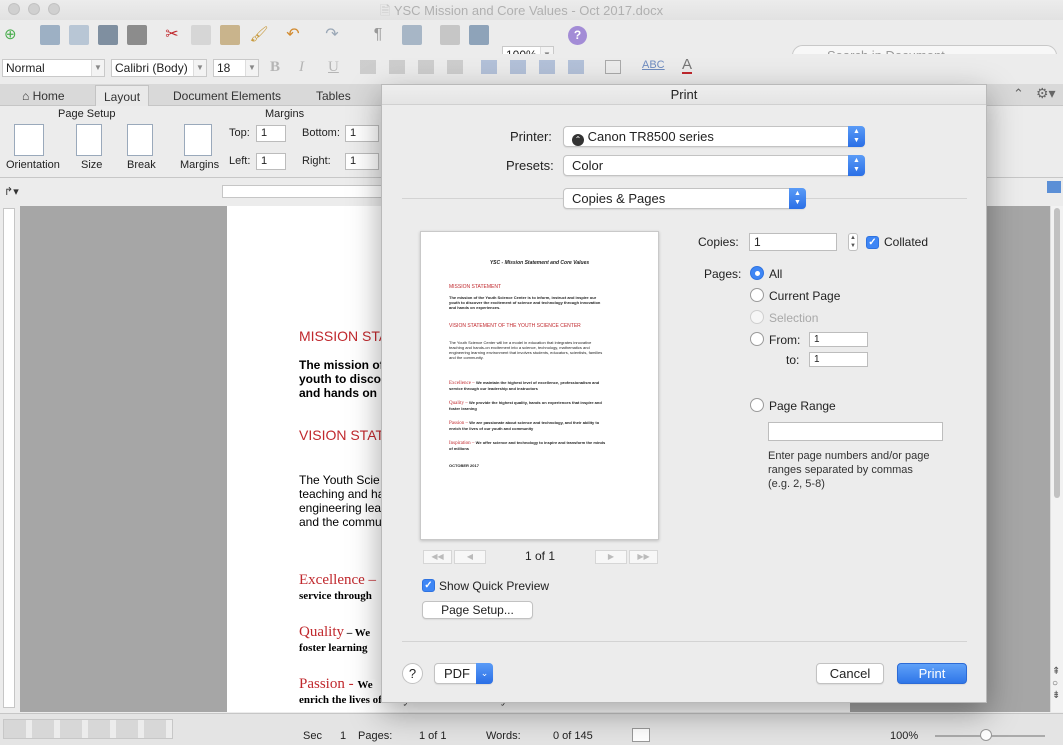 The width and height of the screenshot is (1063, 745). I want to click on copies-stepper: ▲ ▼, so click(853, 242).